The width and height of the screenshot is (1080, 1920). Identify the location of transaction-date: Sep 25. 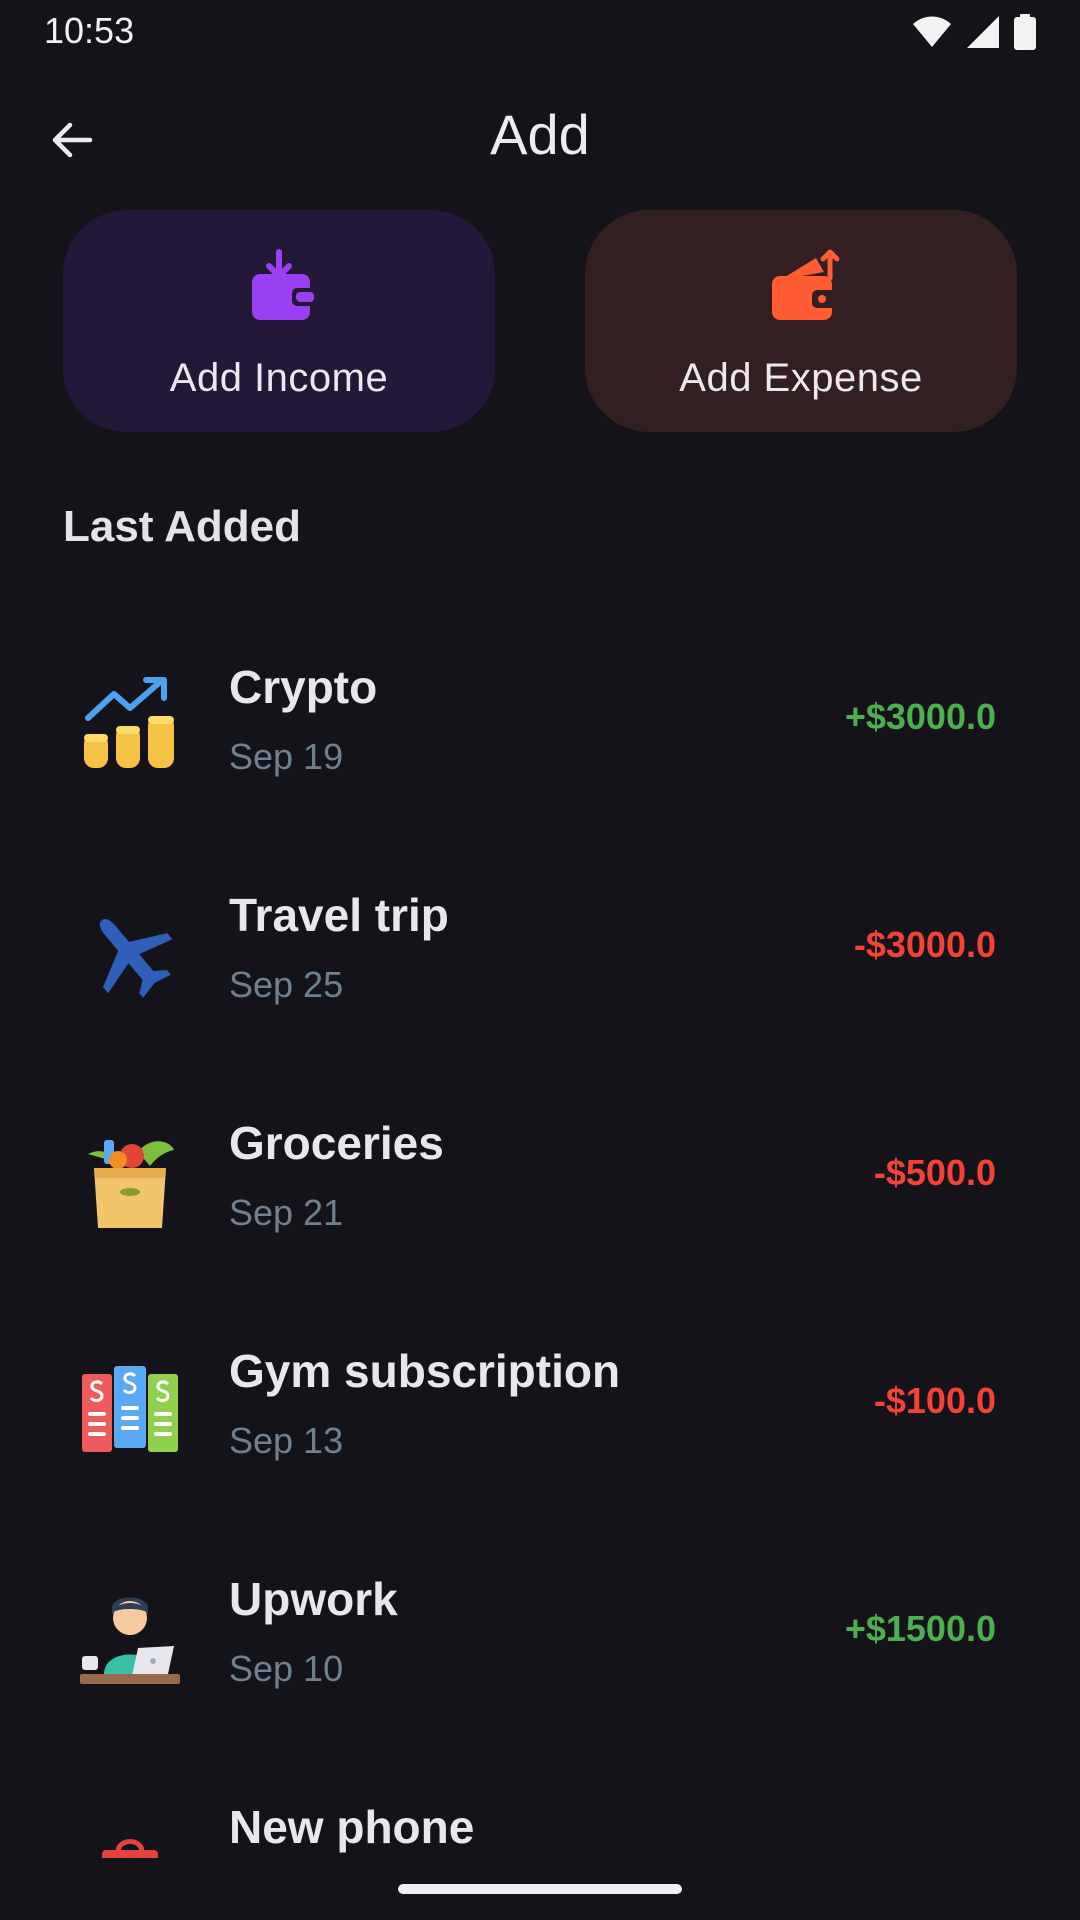
(286, 984).